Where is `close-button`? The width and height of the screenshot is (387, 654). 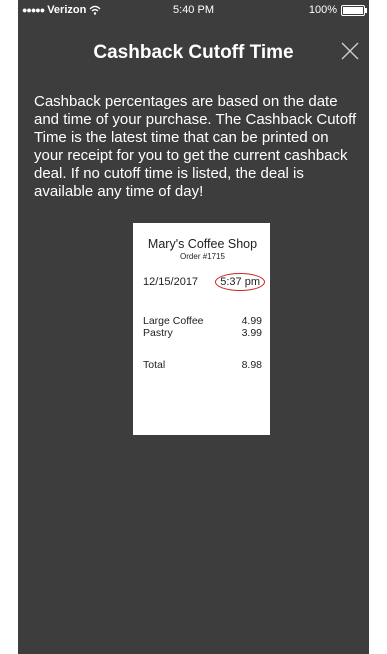
close-button is located at coordinates (350, 51).